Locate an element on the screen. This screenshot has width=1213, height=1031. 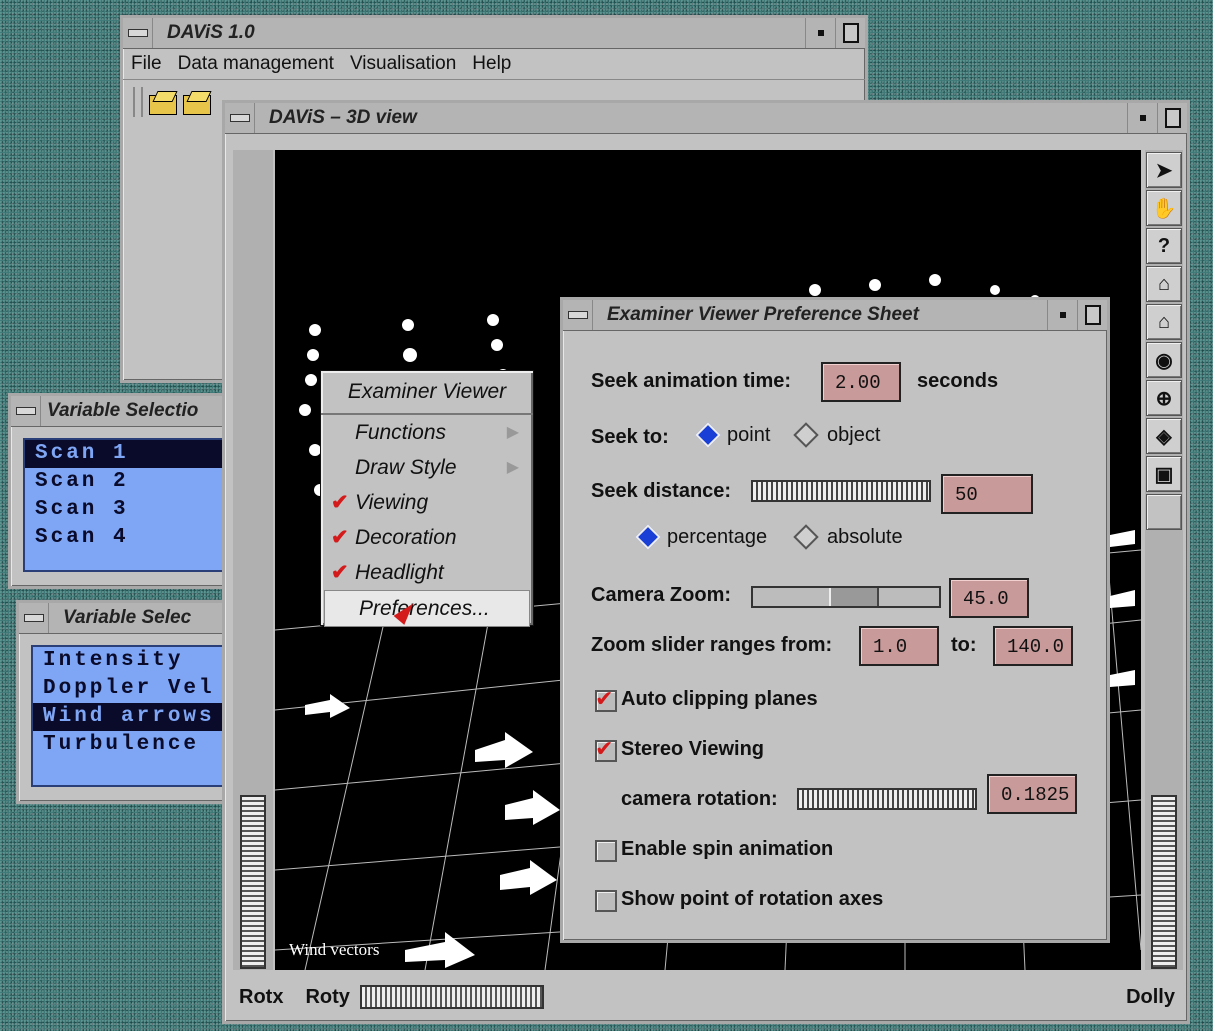
list-item: Doppler Vel is located at coordinates (135, 689).